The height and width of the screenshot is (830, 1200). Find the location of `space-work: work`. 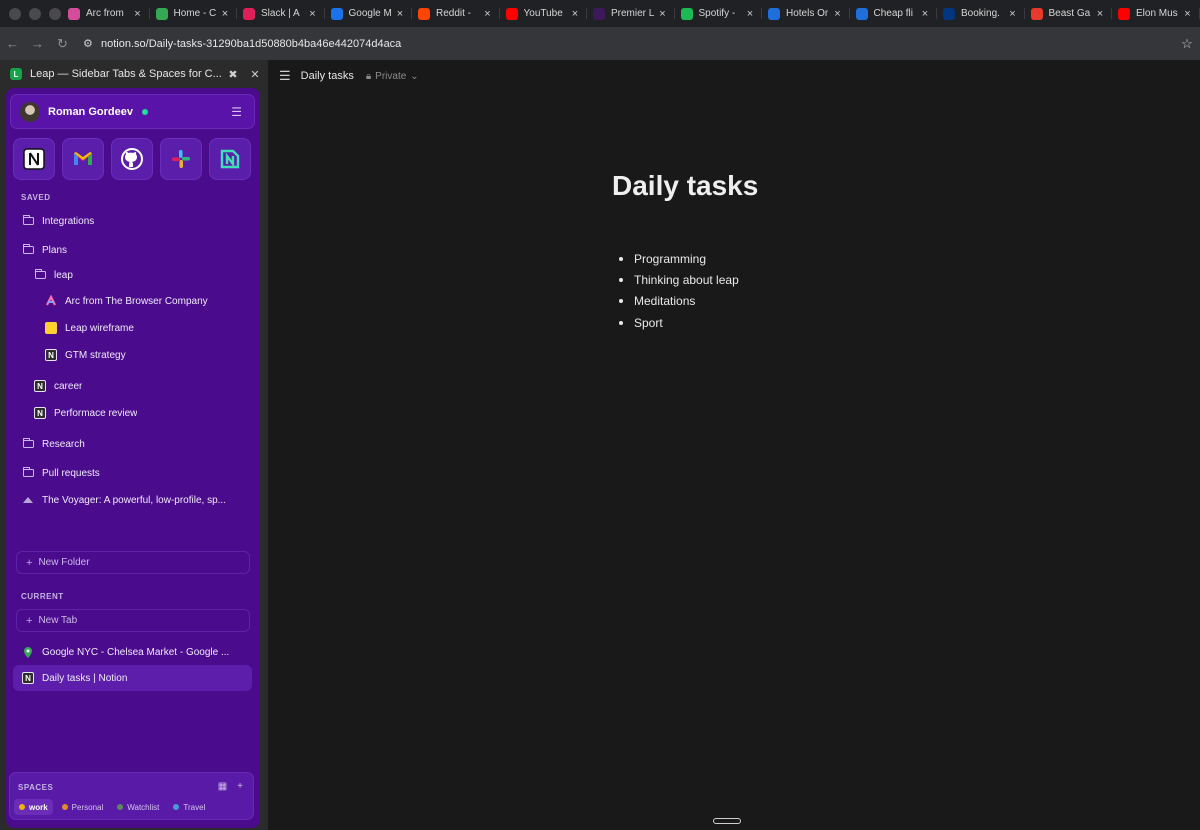

space-work: work is located at coordinates (33, 807).